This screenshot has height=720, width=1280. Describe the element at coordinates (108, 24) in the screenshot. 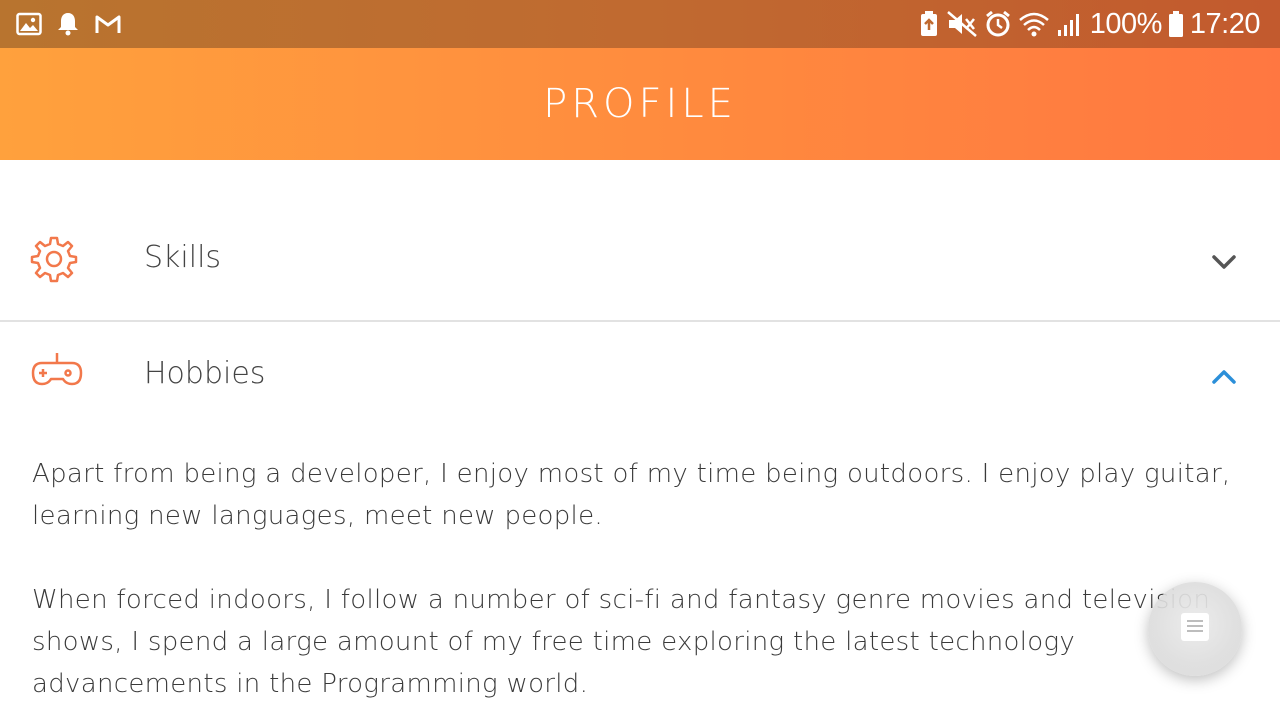

I see `gmail-icon` at that location.